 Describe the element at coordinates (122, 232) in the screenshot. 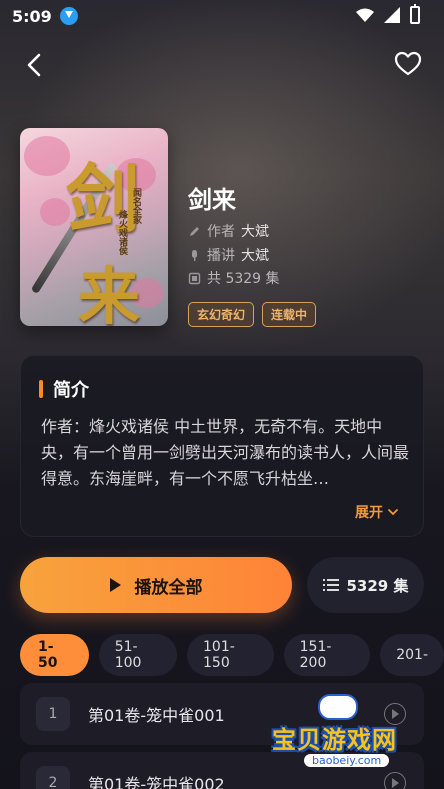

I see `cover-author-text: 烽火戏诸侯` at that location.